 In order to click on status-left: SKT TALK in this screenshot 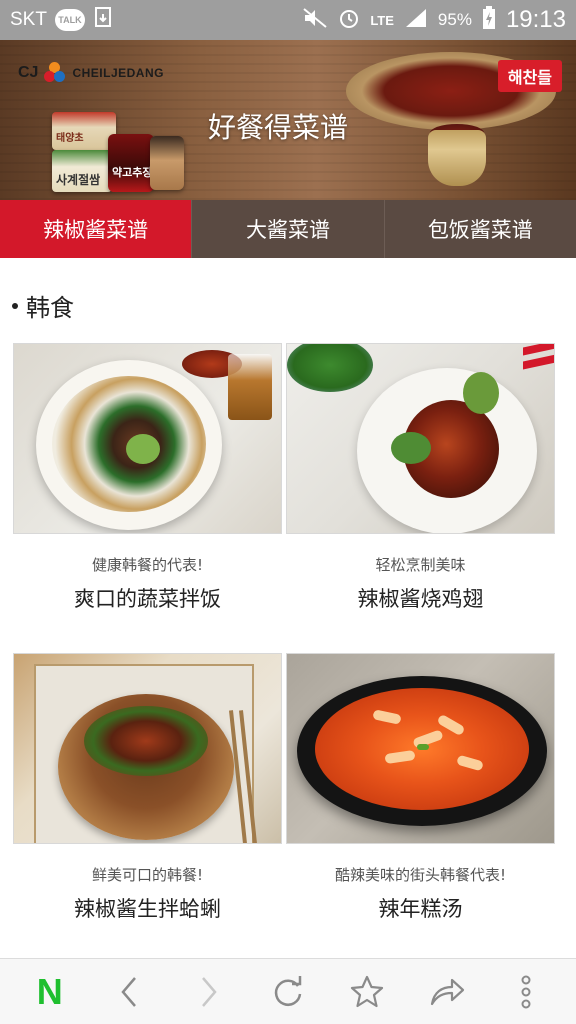, I will do `click(62, 20)`.